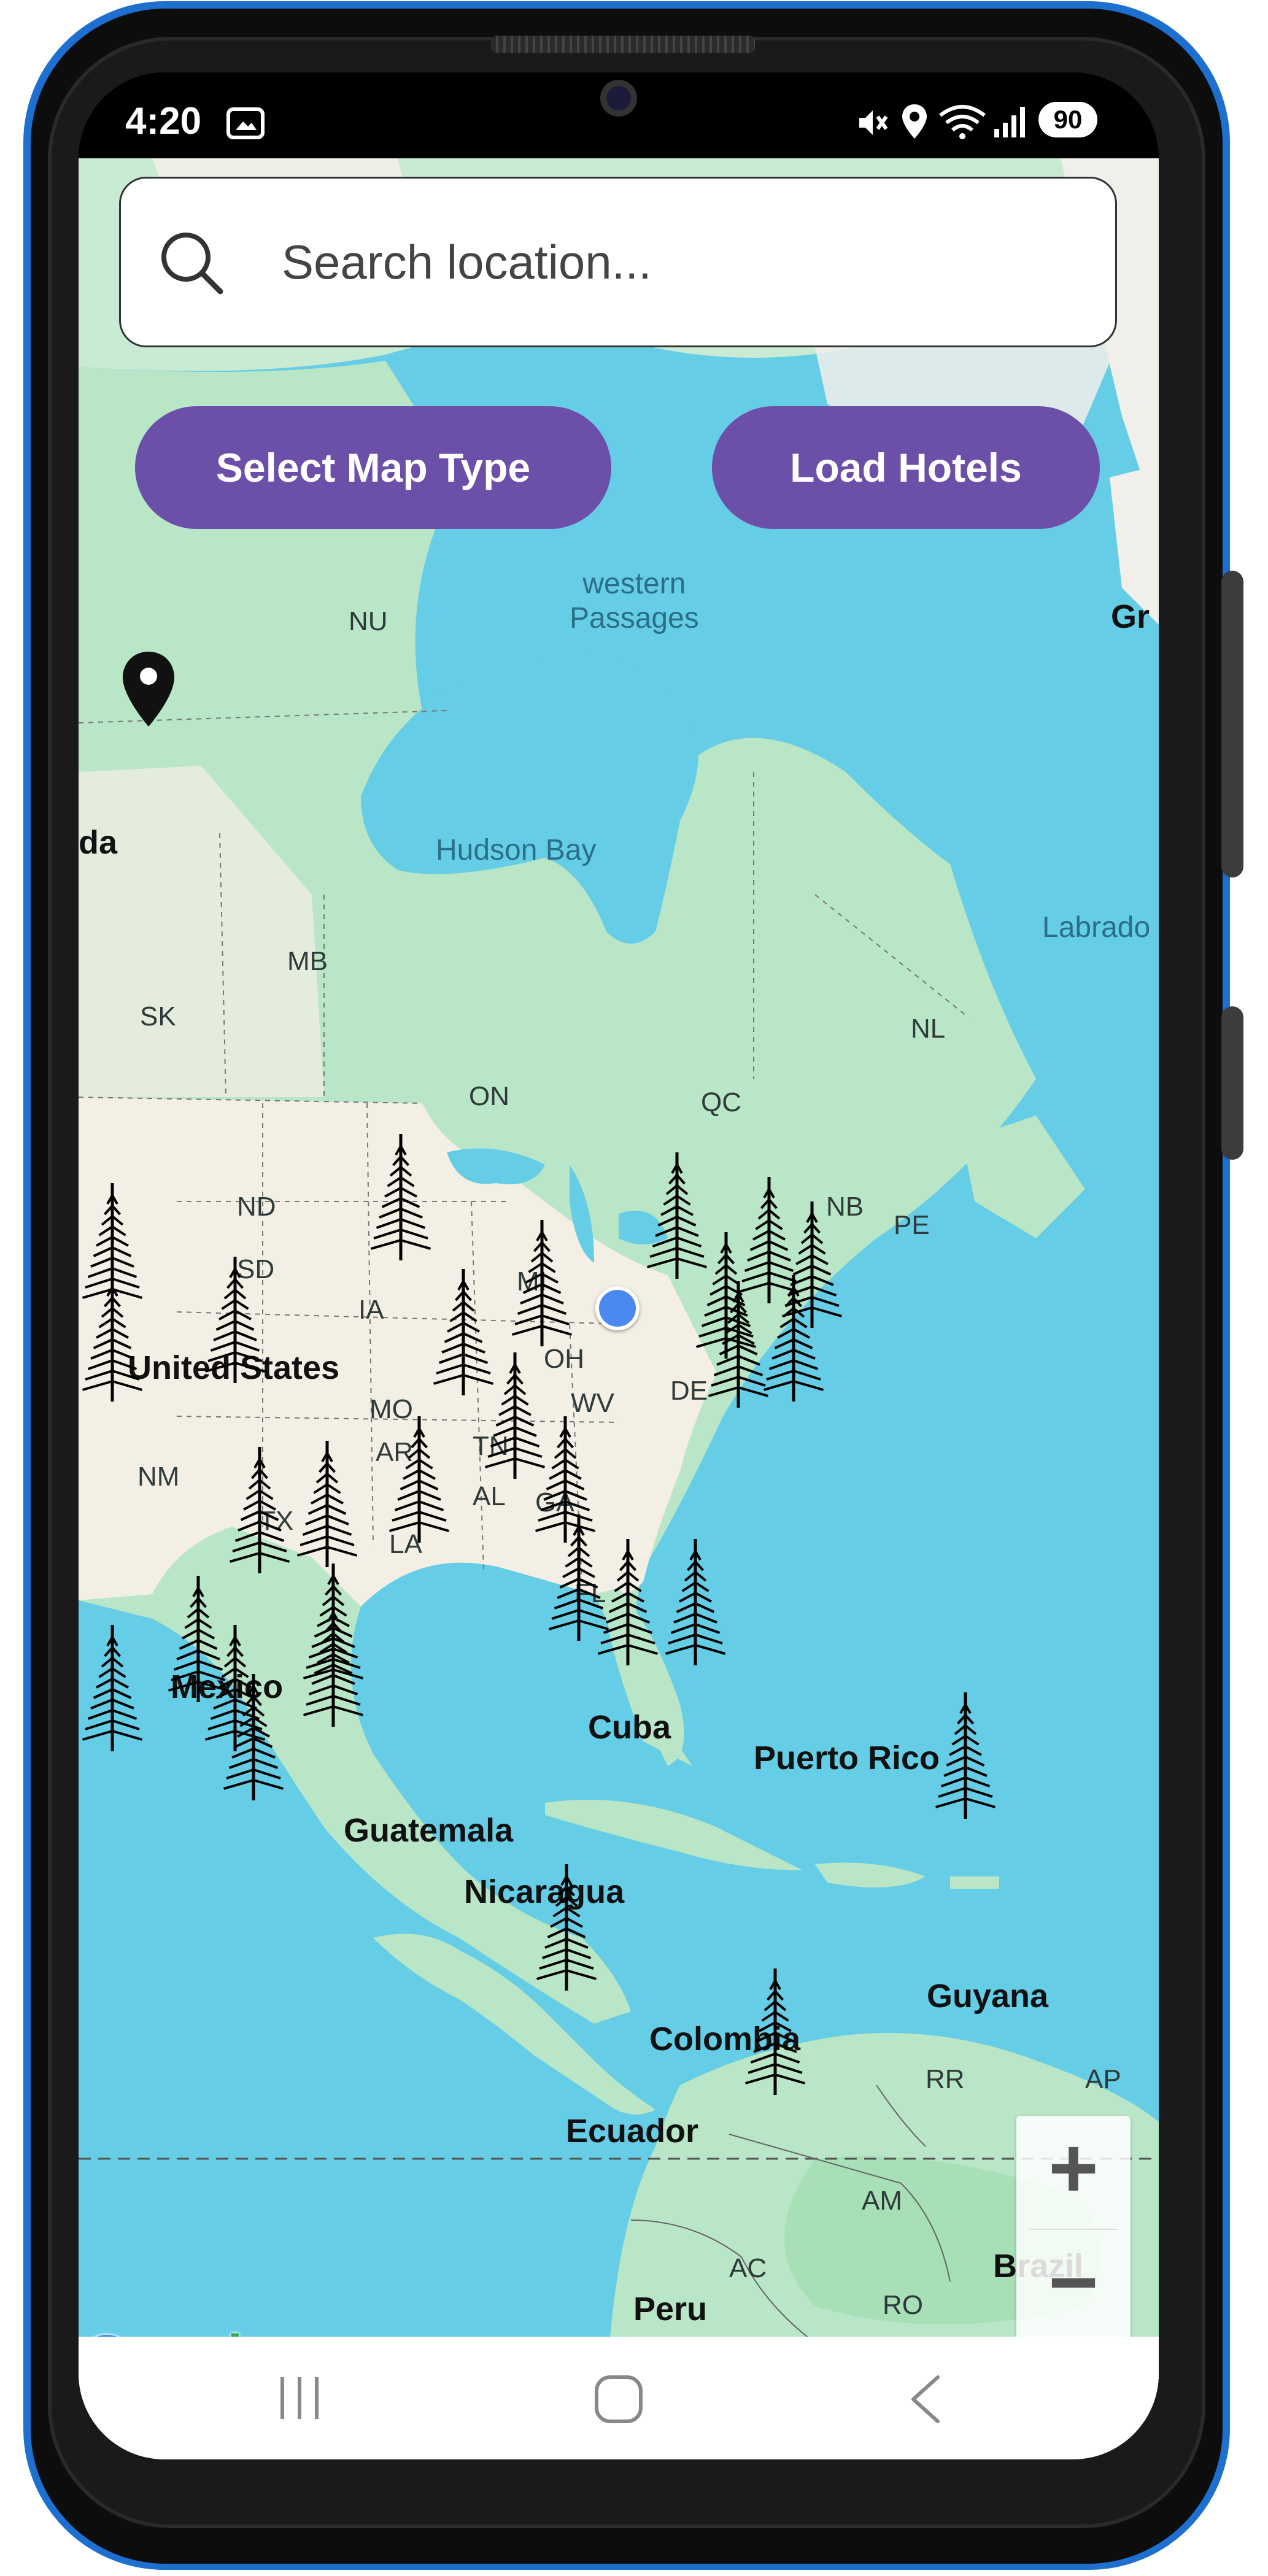 The image size is (1268, 2576). Describe the element at coordinates (429, 1830) in the screenshot. I see `map-label-guatemala: Guatemala` at that location.